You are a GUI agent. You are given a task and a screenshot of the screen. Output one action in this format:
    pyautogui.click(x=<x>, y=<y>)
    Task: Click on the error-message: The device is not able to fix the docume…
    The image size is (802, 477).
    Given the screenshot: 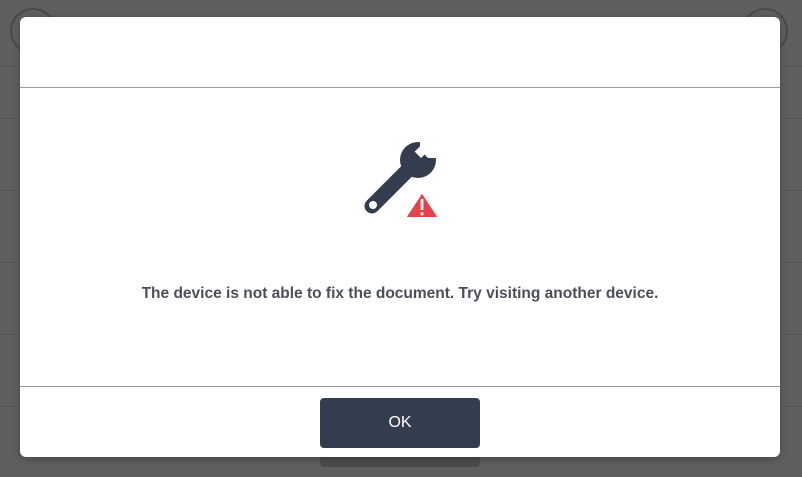 What is the action you would take?
    pyautogui.click(x=400, y=293)
    